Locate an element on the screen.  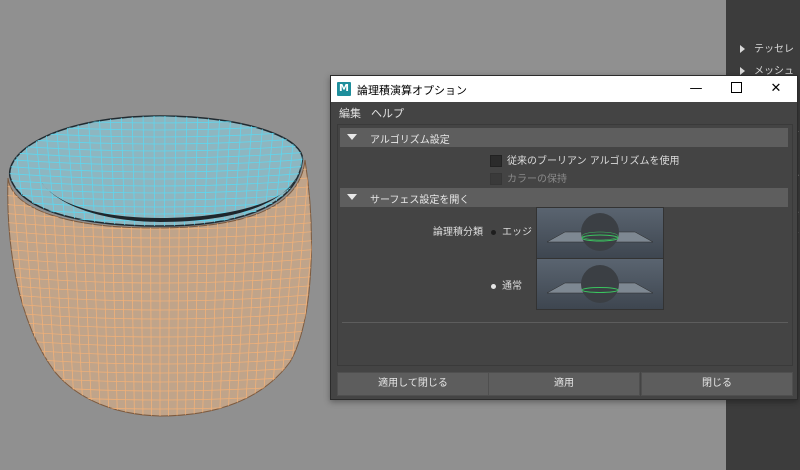
menu-edit: 編集 is located at coordinates (350, 113).